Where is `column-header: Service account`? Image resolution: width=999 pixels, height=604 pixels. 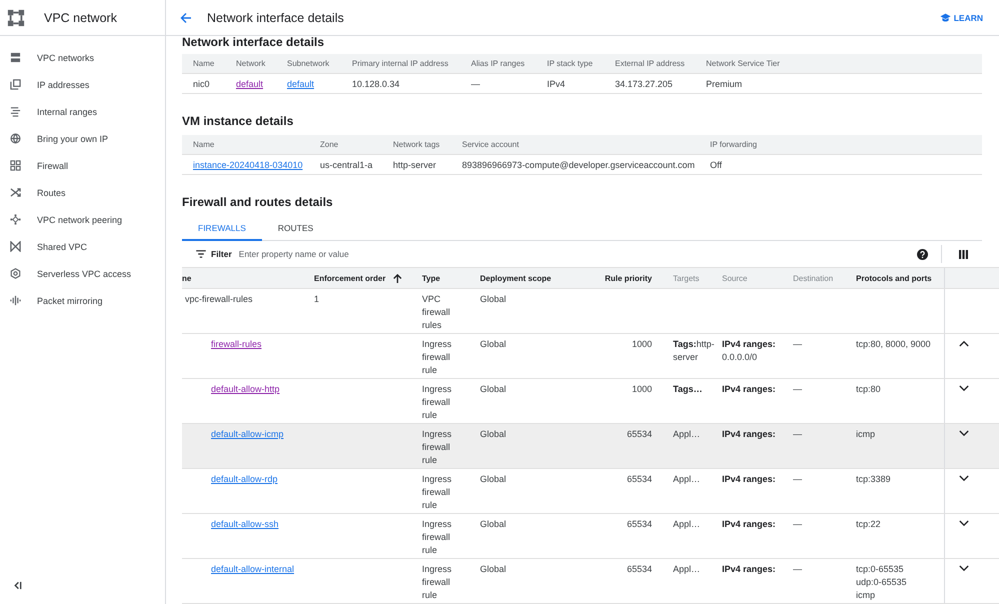 column-header: Service account is located at coordinates (490, 144).